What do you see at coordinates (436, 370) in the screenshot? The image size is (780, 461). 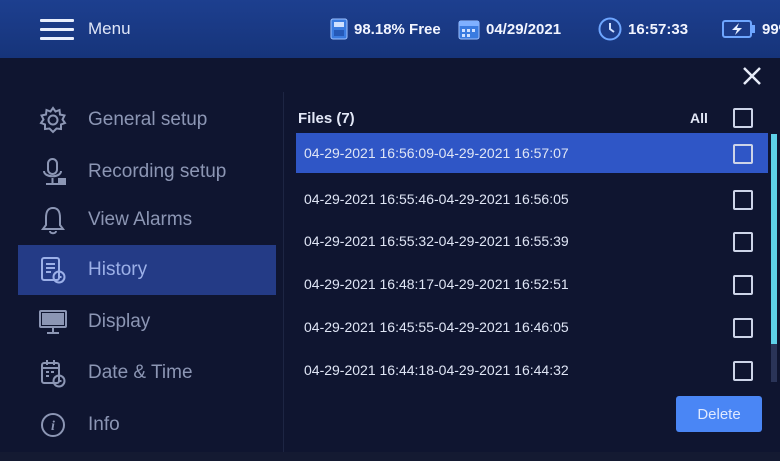 I see `file-name: 04-29-2021 16:44:18-04-29-2021 16:44:32` at bounding box center [436, 370].